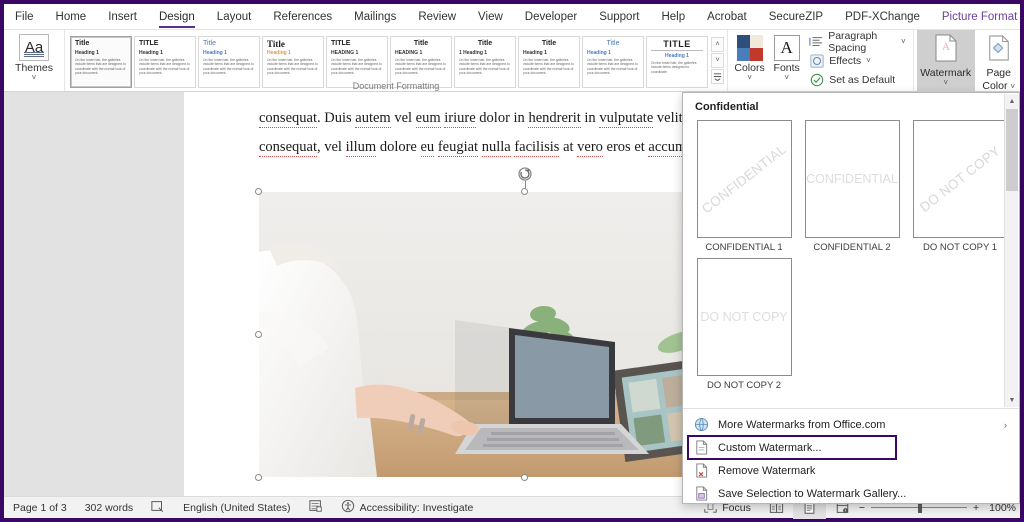 The width and height of the screenshot is (1024, 522). Describe the element at coordinates (853, 41) in the screenshot. I see `paragraph-spacing-label: Paragraph Spacing` at that location.